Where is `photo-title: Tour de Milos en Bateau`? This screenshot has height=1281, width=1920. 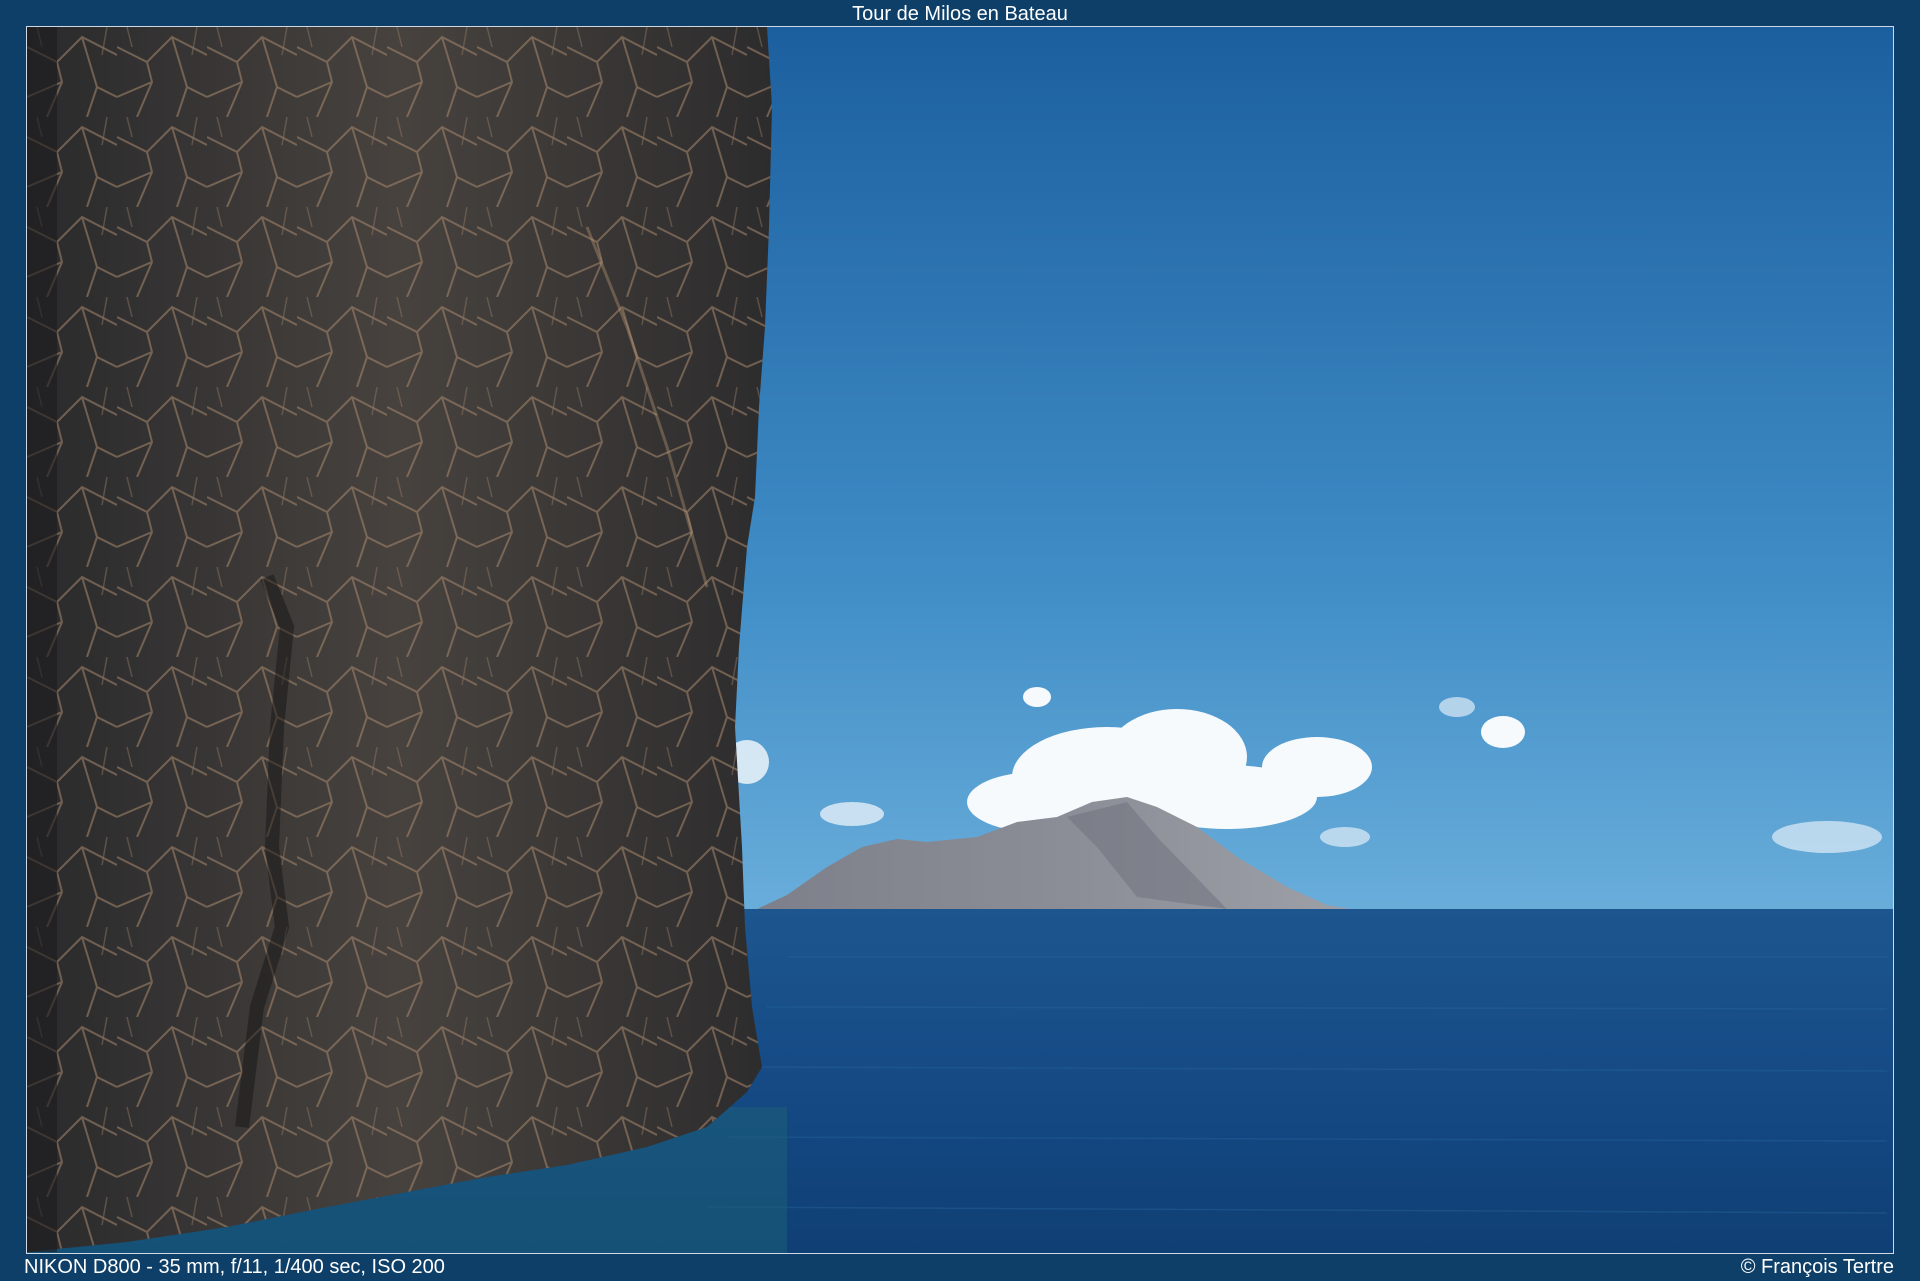
photo-title: Tour de Milos en Bateau is located at coordinates (960, 14).